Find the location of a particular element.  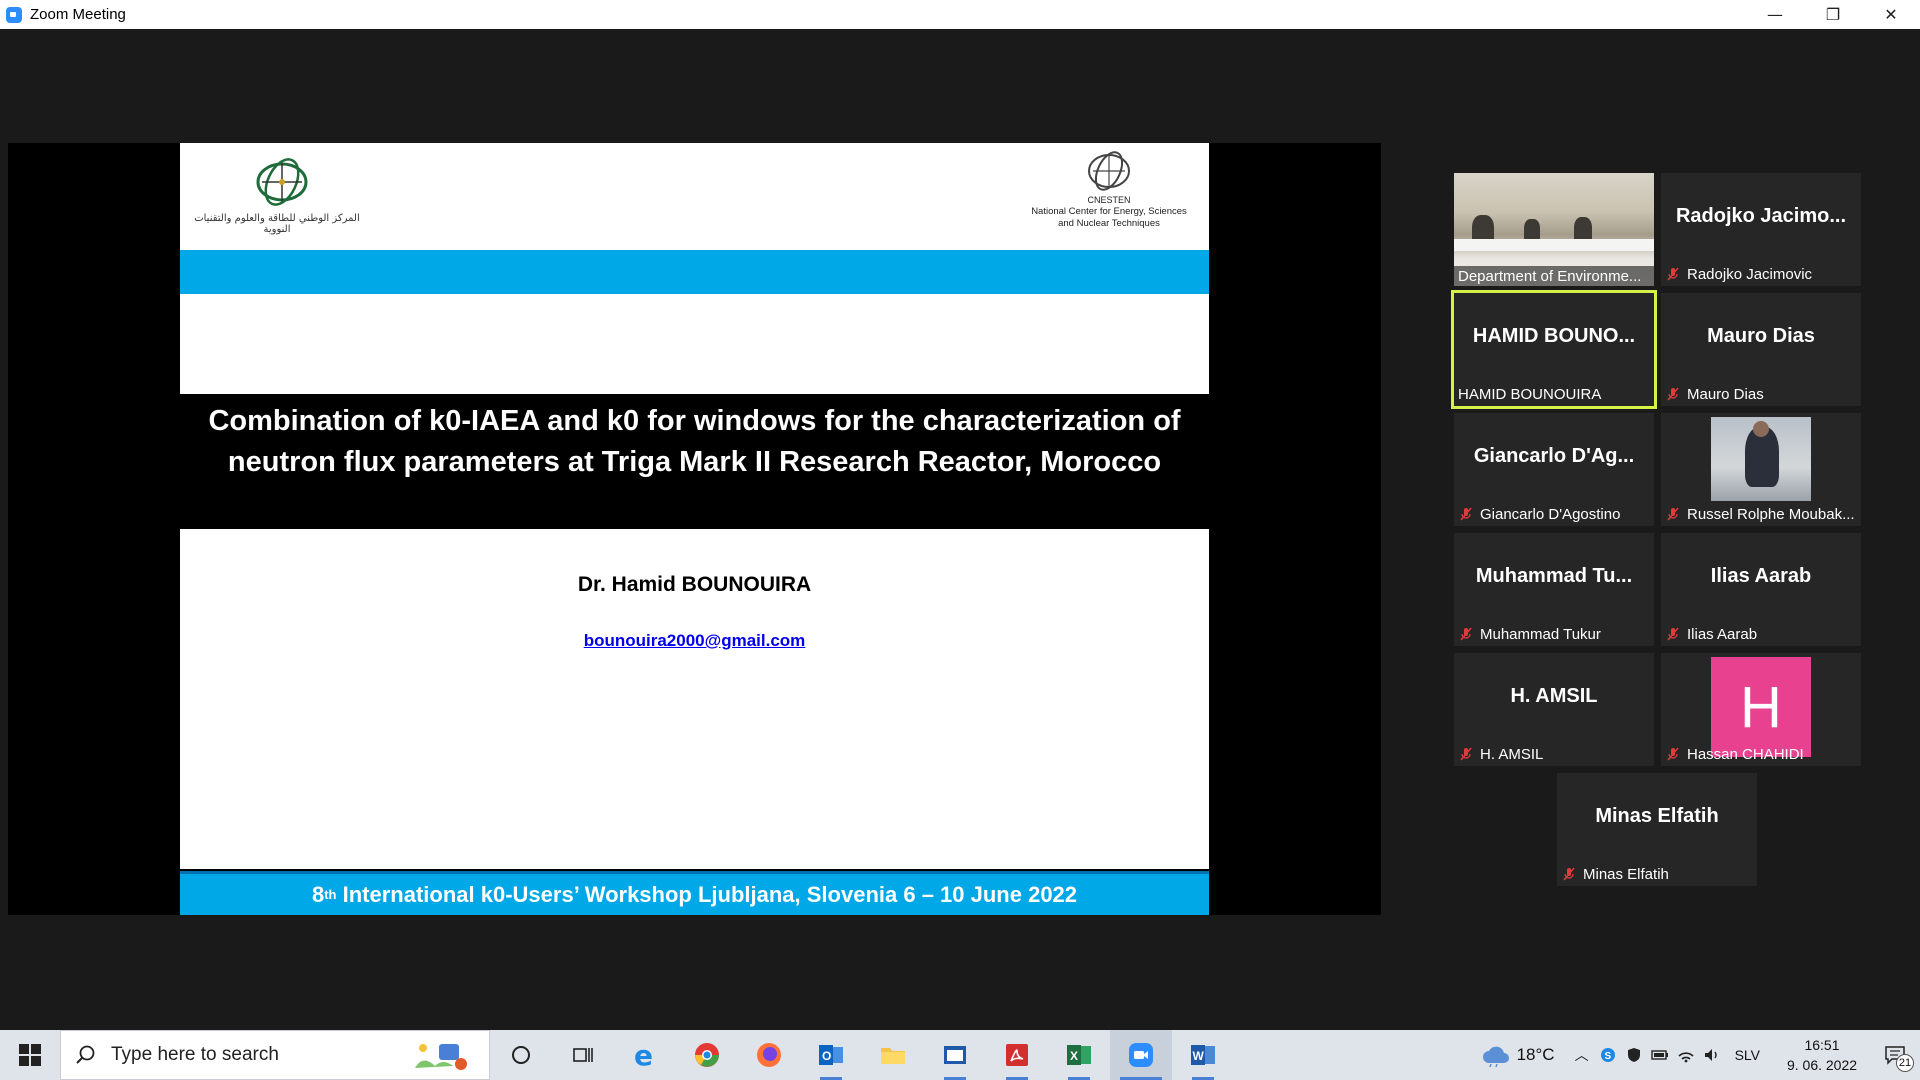

taskbar-acrobat is located at coordinates (1017, 1055).